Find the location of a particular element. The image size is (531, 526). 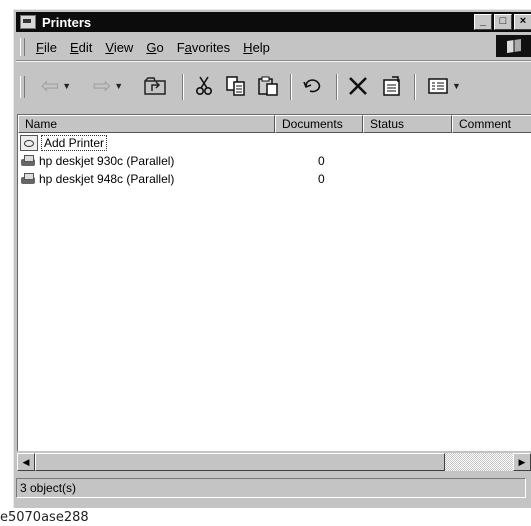

copy-button is located at coordinates (236, 86).